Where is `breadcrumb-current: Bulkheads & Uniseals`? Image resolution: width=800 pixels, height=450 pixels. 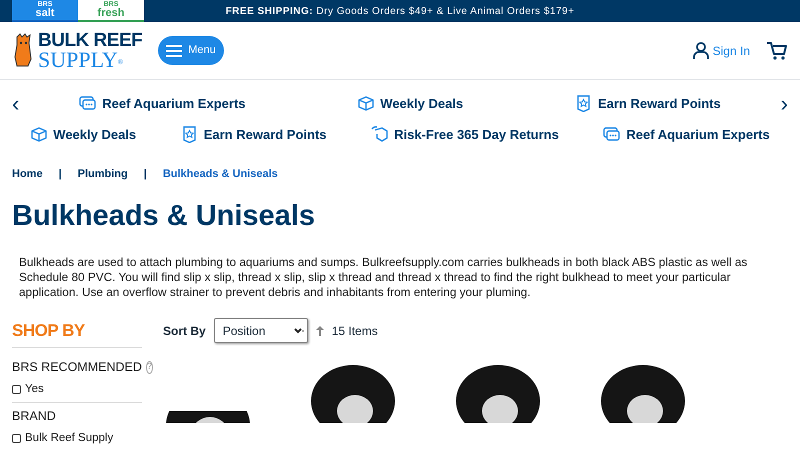
breadcrumb-current: Bulkheads & Uniseals is located at coordinates (220, 174).